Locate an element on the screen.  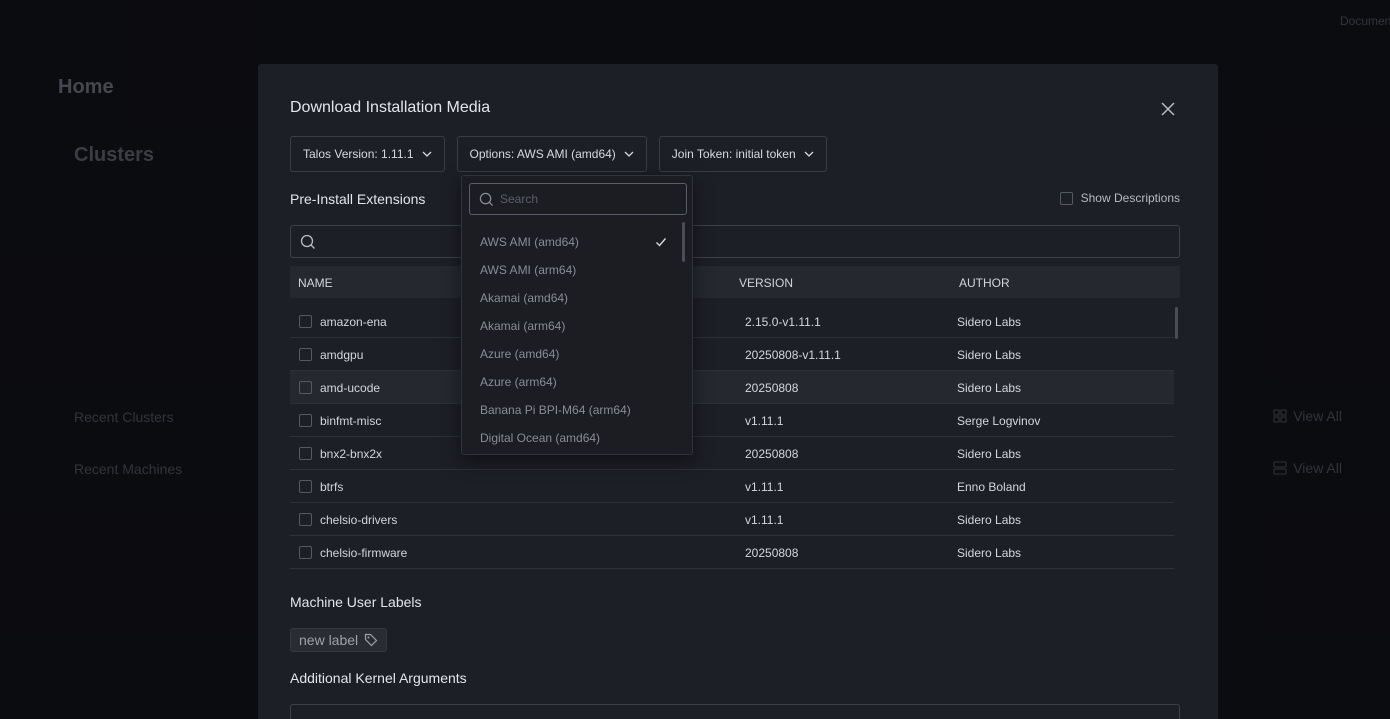
option-item: Banana Pi BPI-M64 (arm64) is located at coordinates (572, 410).